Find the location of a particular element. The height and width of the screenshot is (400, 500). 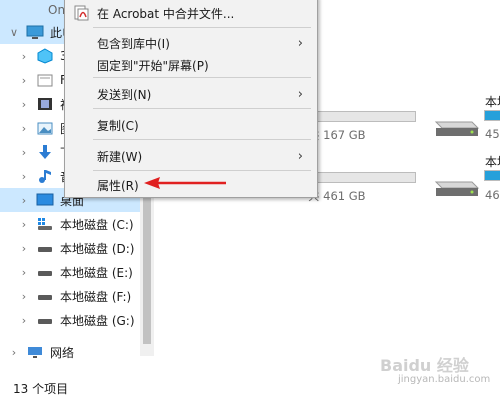

computer-icon is located at coordinates (35, 32).